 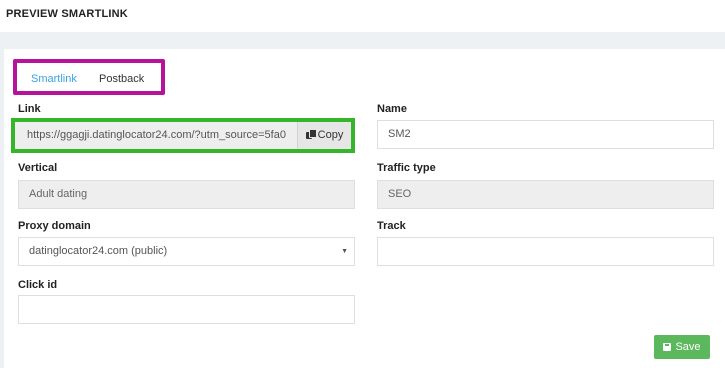 I want to click on copy-button: Copy, so click(x=324, y=135).